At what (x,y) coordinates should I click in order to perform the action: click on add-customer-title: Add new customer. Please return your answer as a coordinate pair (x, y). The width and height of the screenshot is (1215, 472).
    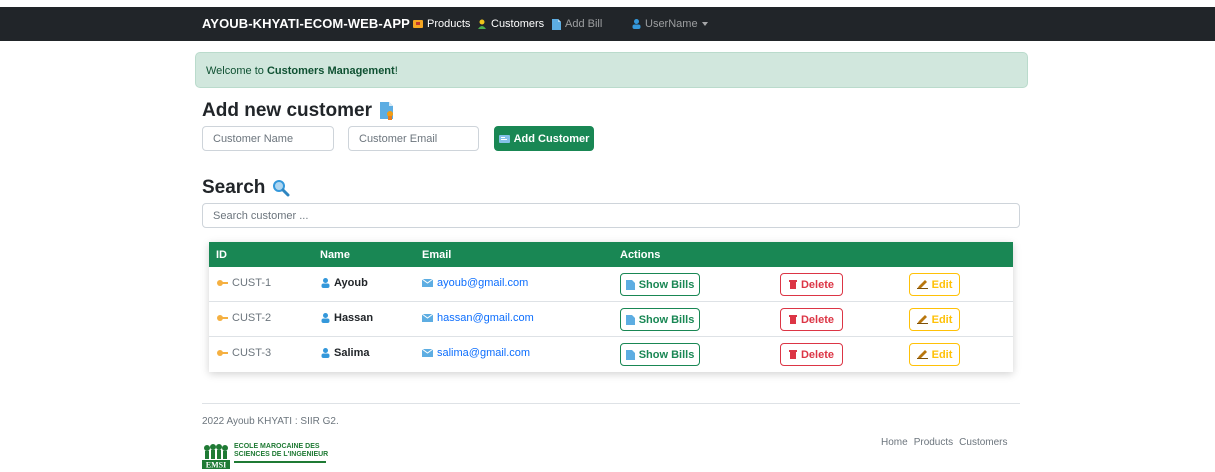
    Looking at the image, I should click on (287, 110).